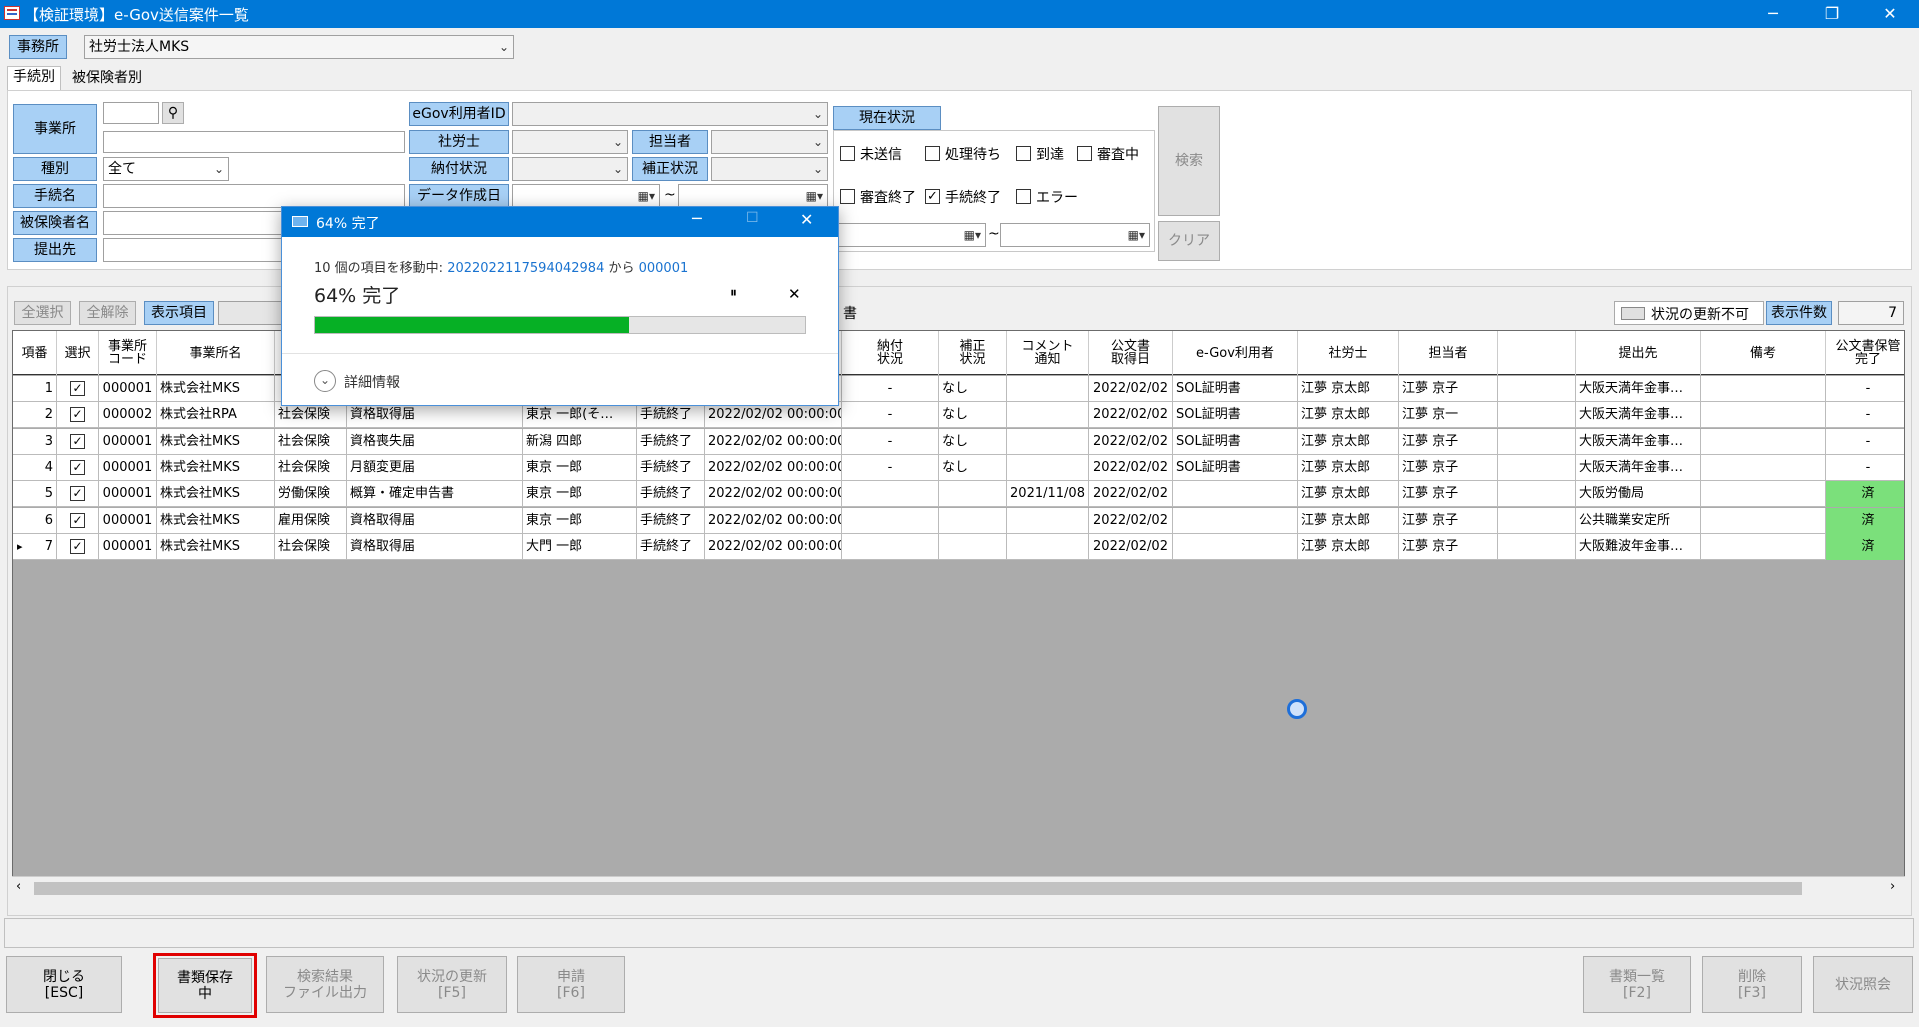 The height and width of the screenshot is (1027, 1919). I want to click on close-button: 閉じる [ESC], so click(64, 984).